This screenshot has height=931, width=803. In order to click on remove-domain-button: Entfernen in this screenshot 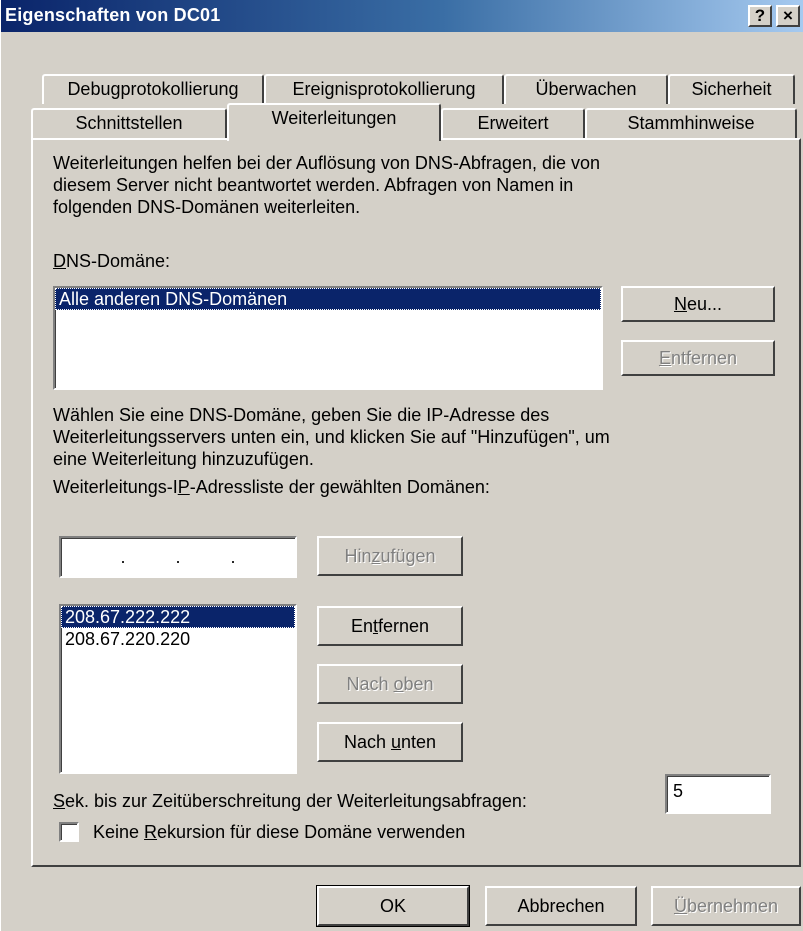, I will do `click(698, 358)`.